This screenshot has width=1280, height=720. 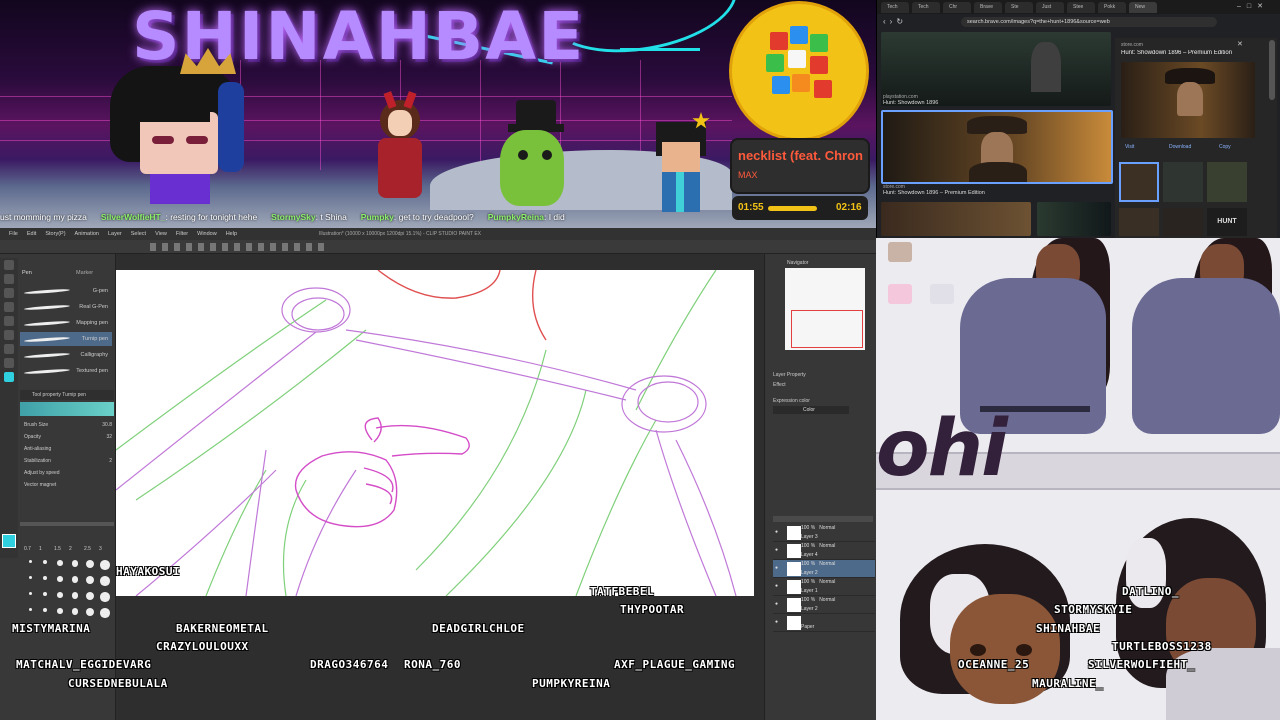 I want to click on image-result-selected, so click(x=997, y=147).